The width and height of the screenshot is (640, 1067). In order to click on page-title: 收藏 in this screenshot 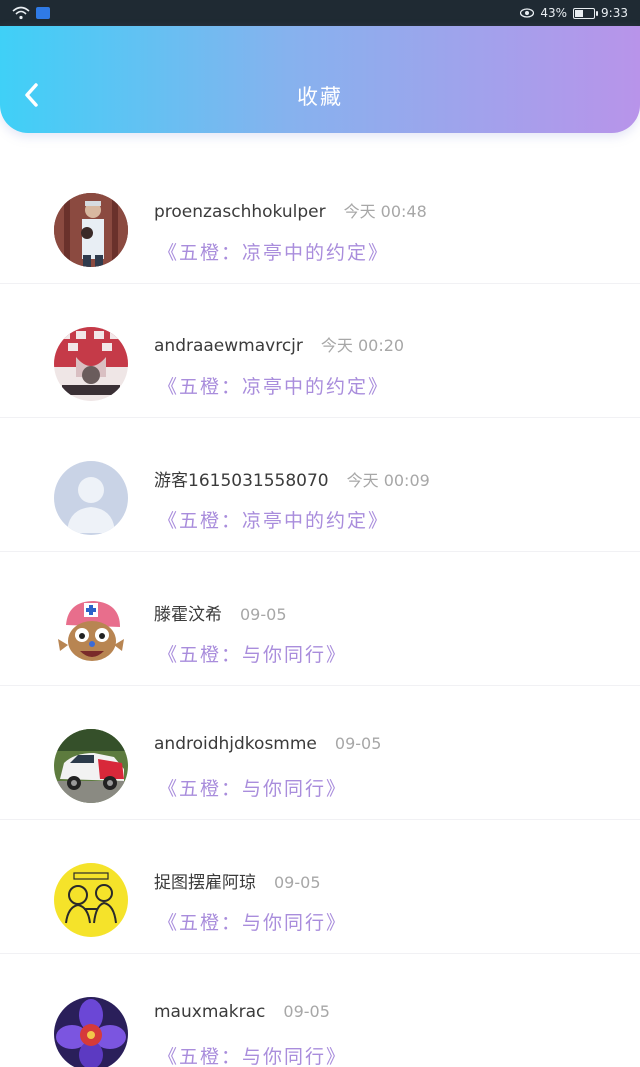, I will do `click(320, 97)`.